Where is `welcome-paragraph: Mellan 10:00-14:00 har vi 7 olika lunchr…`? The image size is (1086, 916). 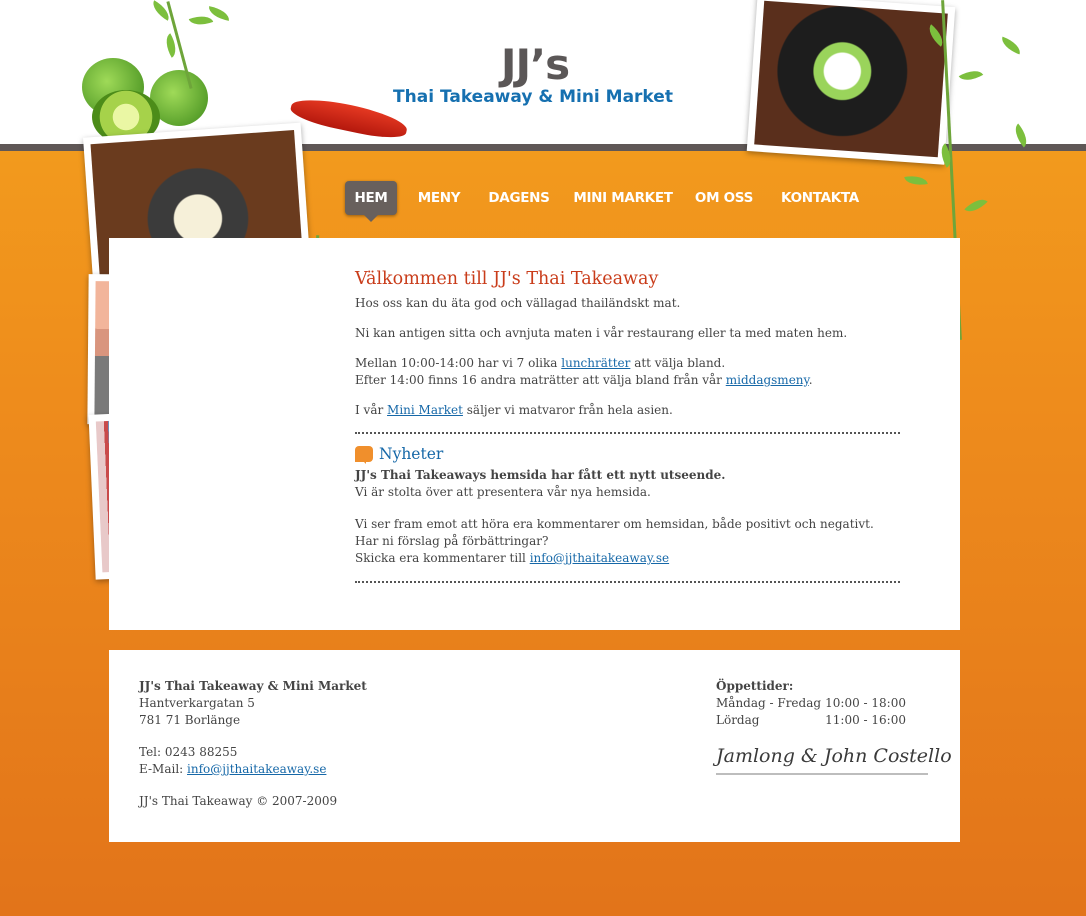 welcome-paragraph: Mellan 10:00-14:00 har vi 7 olika lunchr… is located at coordinates (584, 371).